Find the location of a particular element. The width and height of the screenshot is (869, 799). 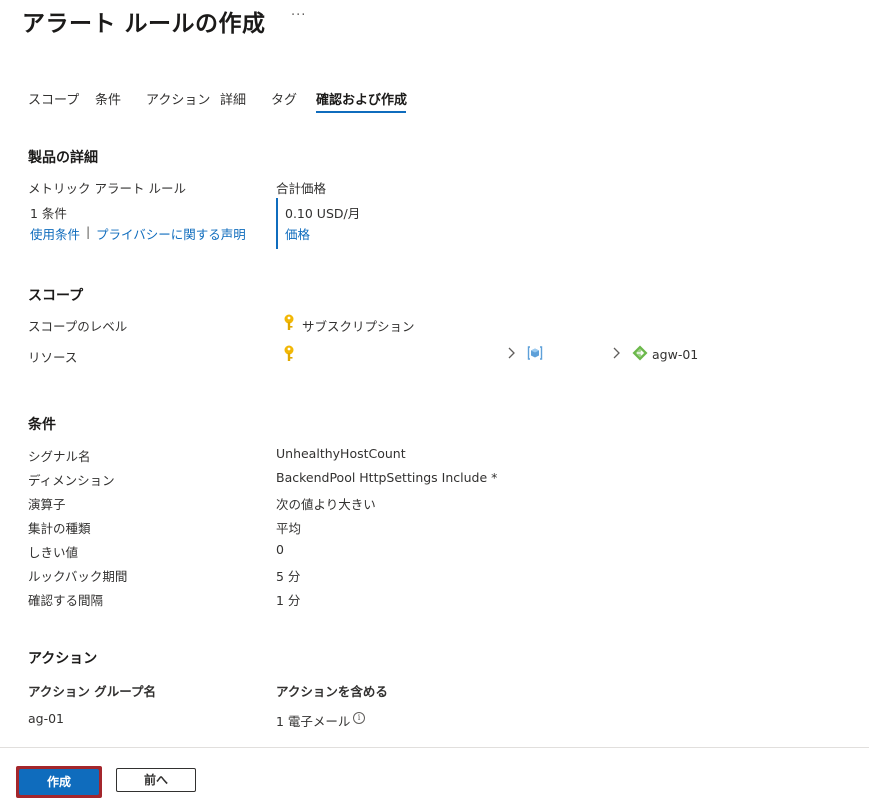

scope-level-label: スコープのレベル is located at coordinates (78, 326).